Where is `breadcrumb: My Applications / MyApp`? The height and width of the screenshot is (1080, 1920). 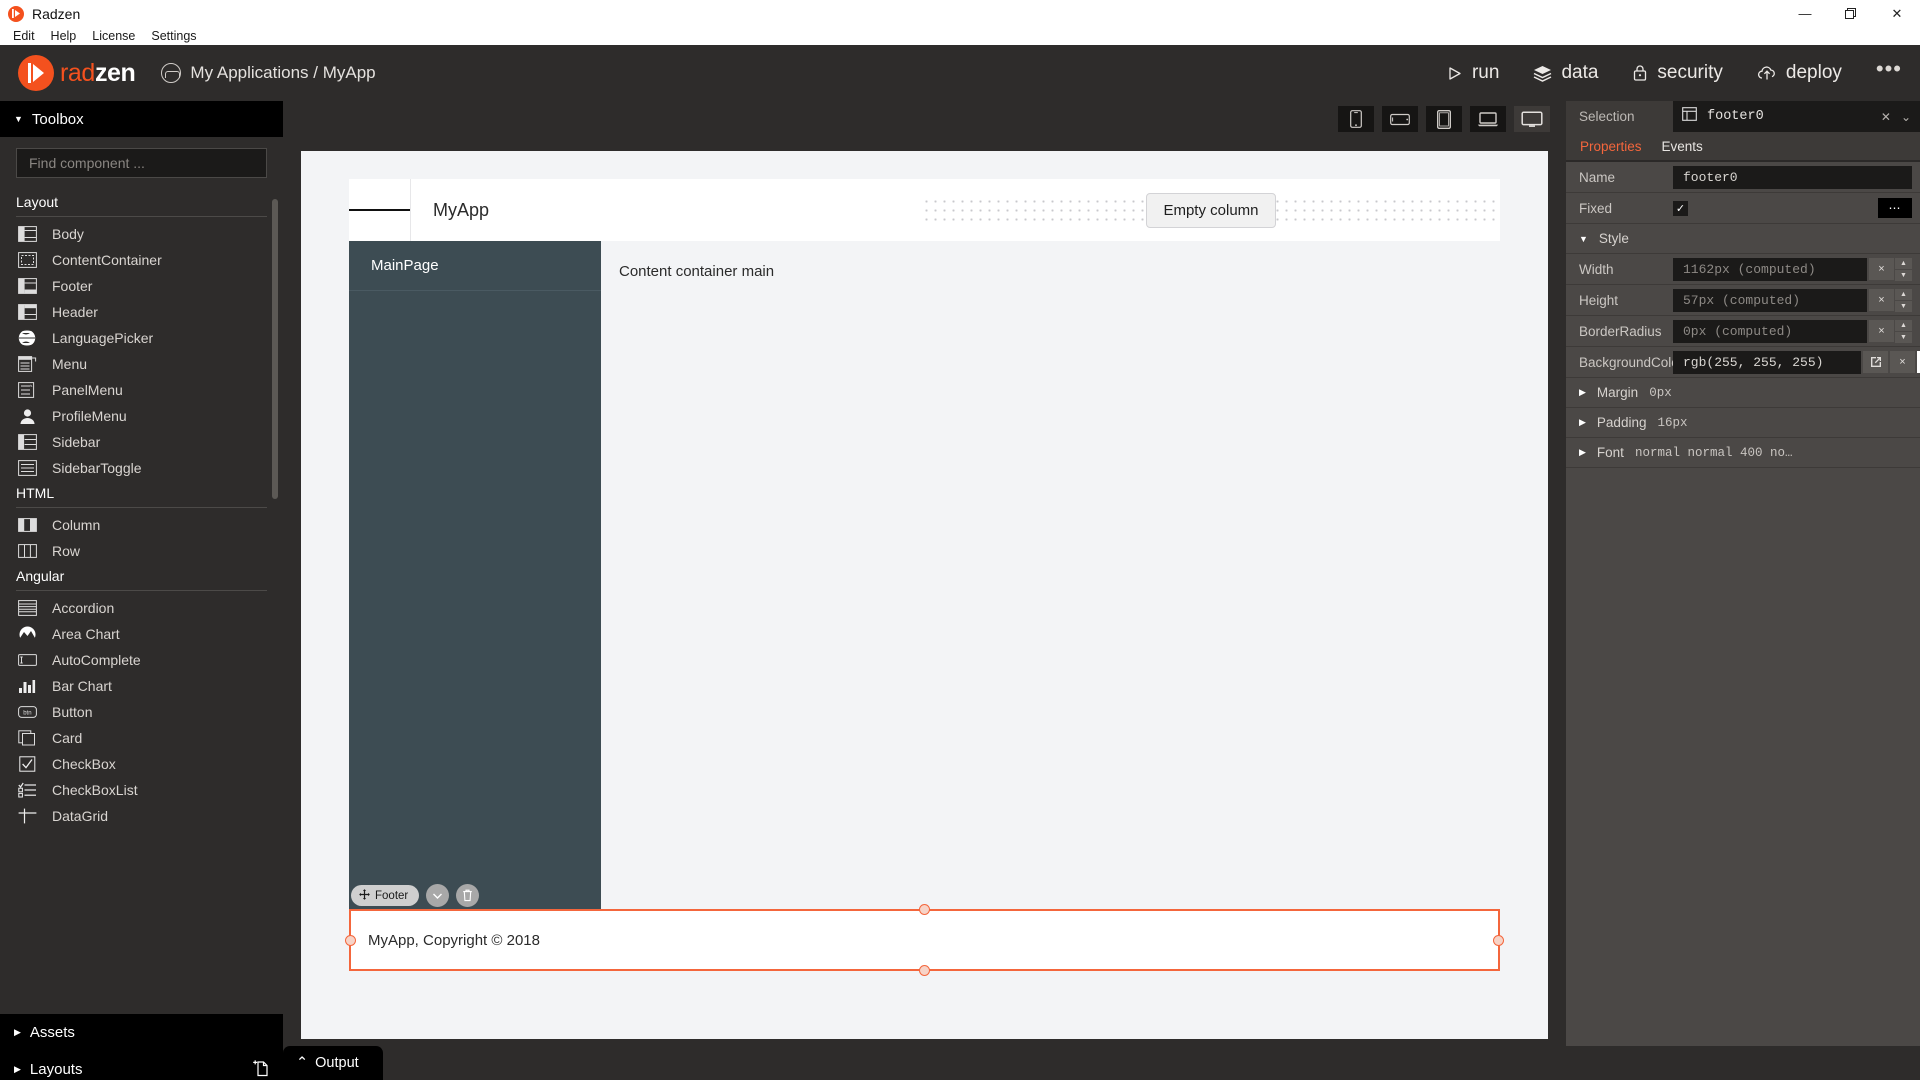
breadcrumb: My Applications / MyApp is located at coordinates (268, 73).